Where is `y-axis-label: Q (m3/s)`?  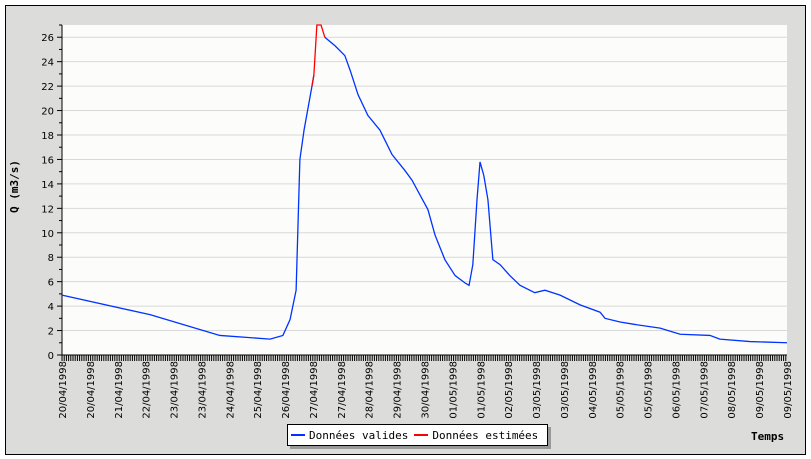
y-axis-label: Q (m3/s) is located at coordinates (14, 186).